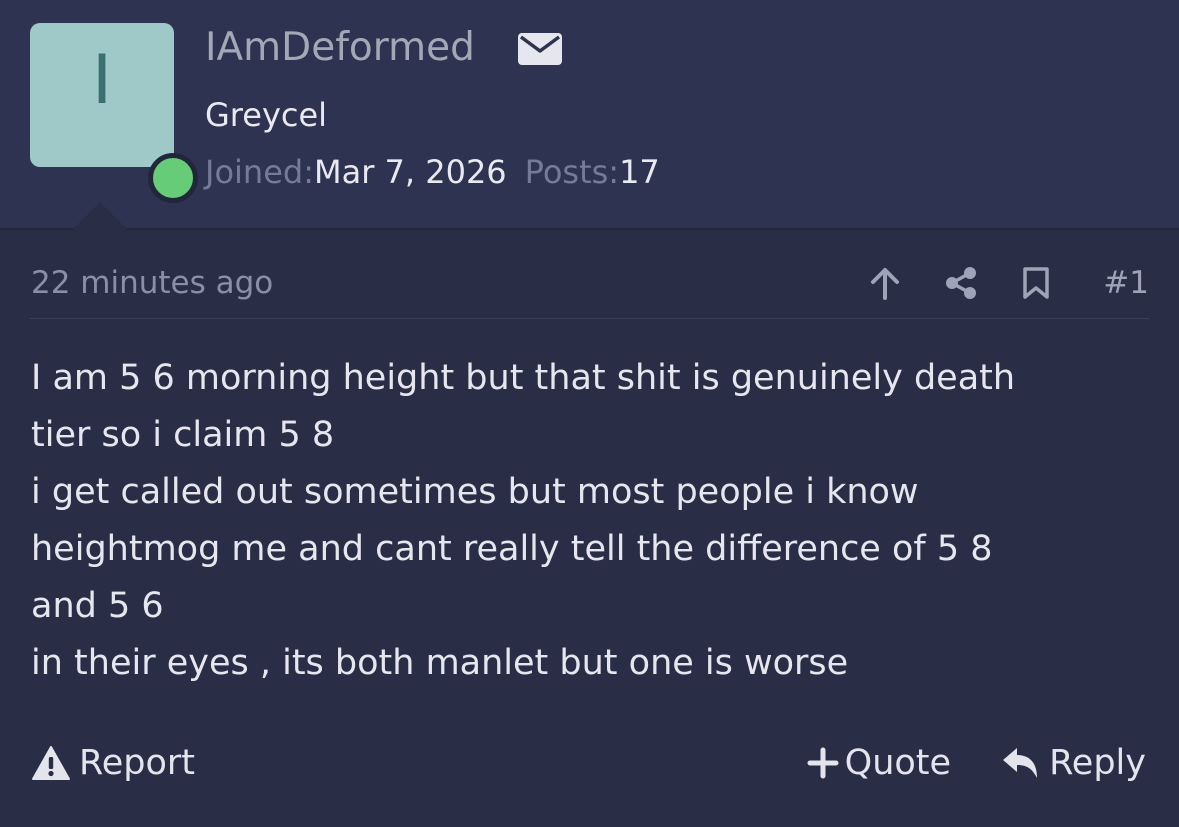 The height and width of the screenshot is (827, 1179). I want to click on post-footer-actions: Quote Reply, so click(976, 763).